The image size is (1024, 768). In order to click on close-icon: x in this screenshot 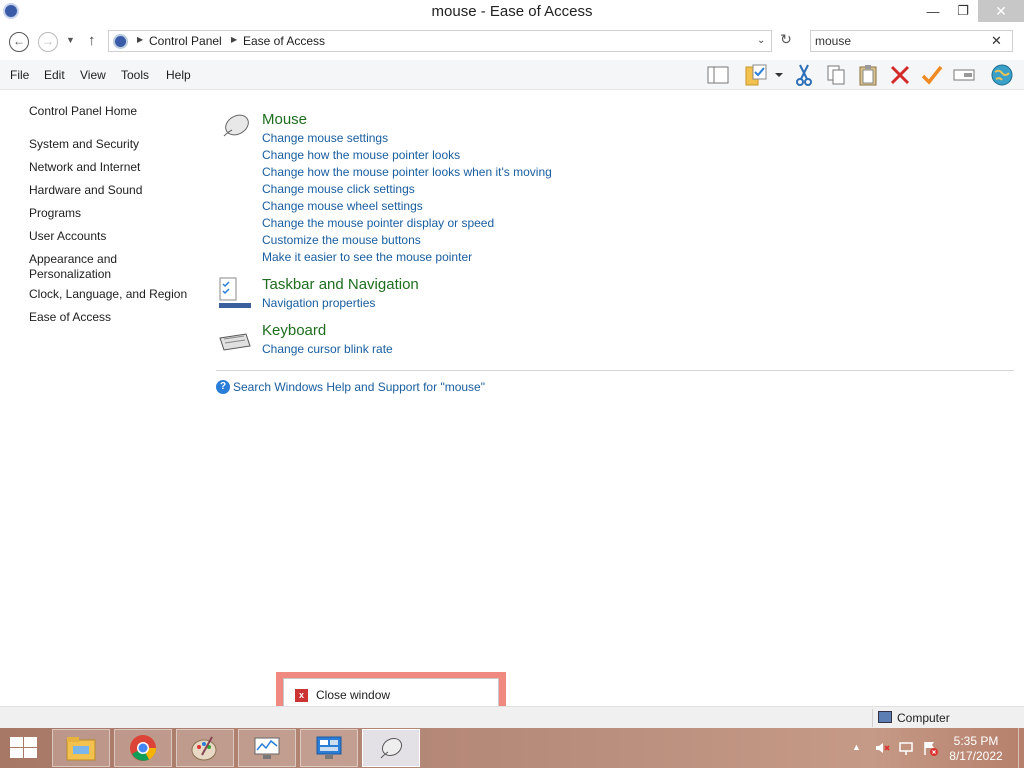, I will do `click(301, 695)`.